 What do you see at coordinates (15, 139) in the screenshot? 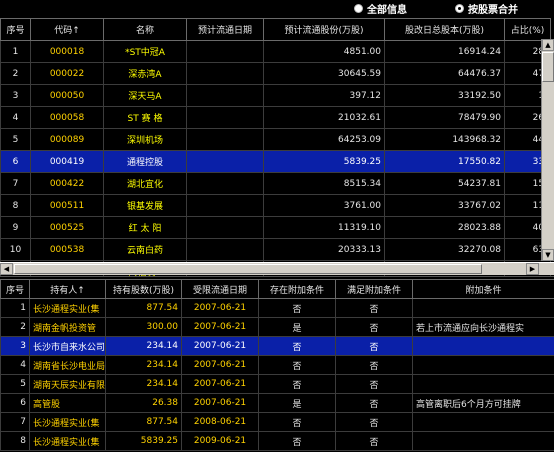
I see `row-number: 5` at bounding box center [15, 139].